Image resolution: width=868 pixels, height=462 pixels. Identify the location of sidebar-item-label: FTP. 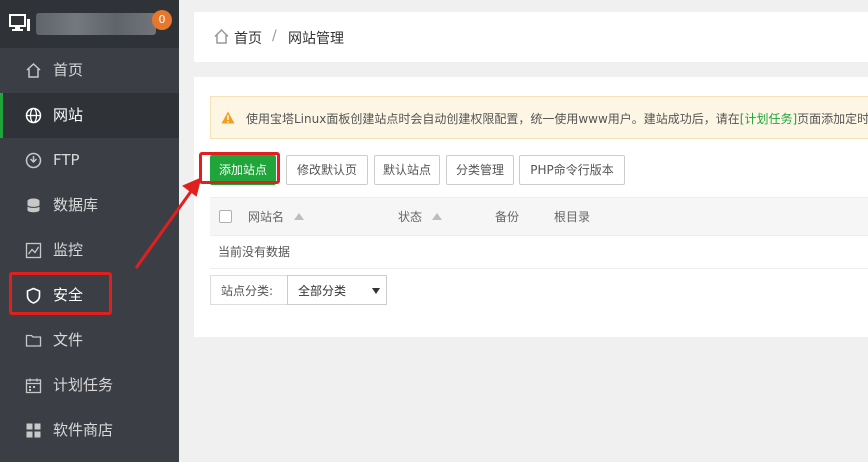
(66, 160).